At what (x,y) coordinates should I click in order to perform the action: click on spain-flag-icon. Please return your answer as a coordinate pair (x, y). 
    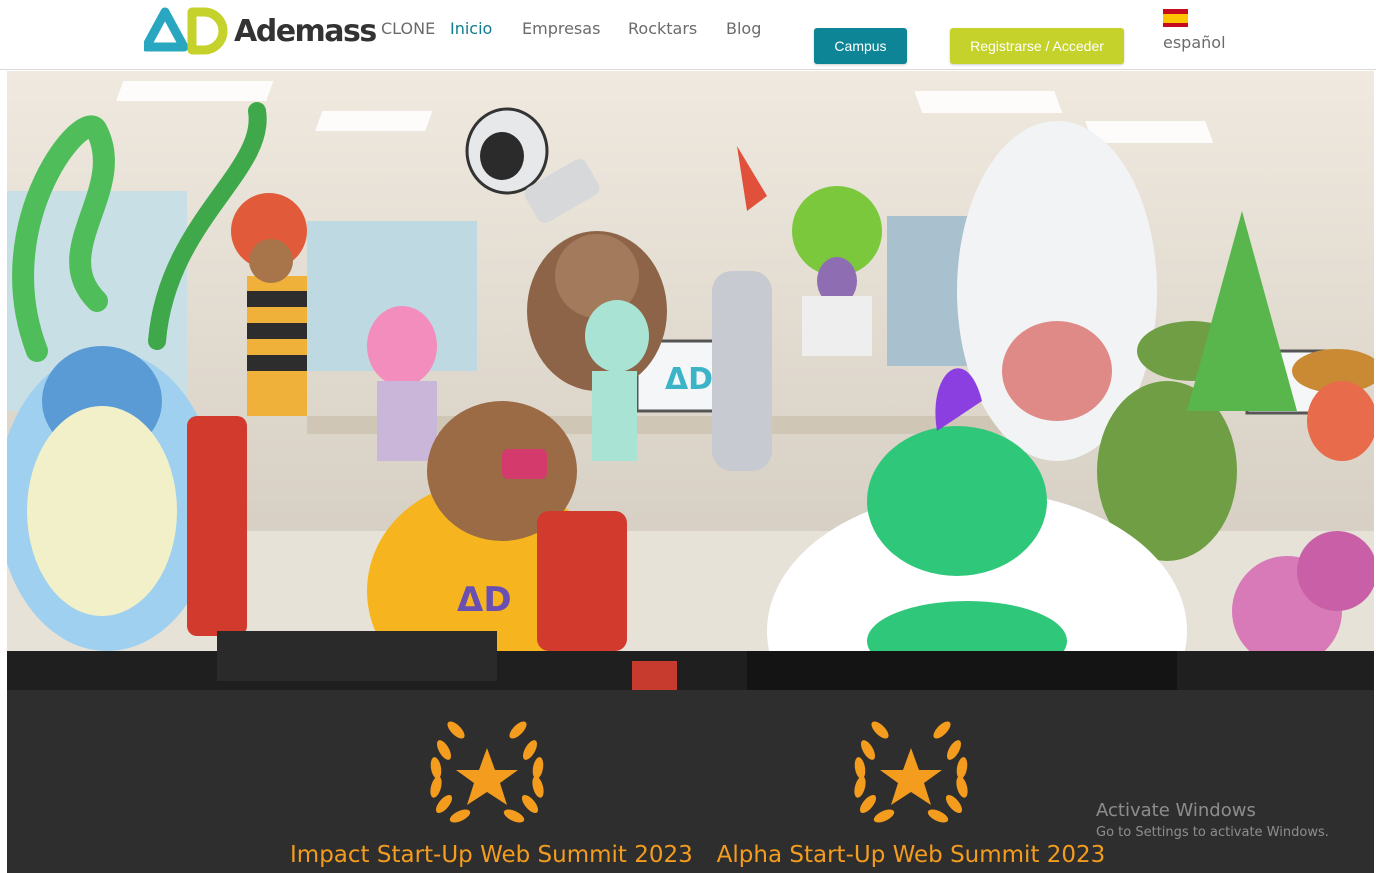
    Looking at the image, I should click on (1175, 18).